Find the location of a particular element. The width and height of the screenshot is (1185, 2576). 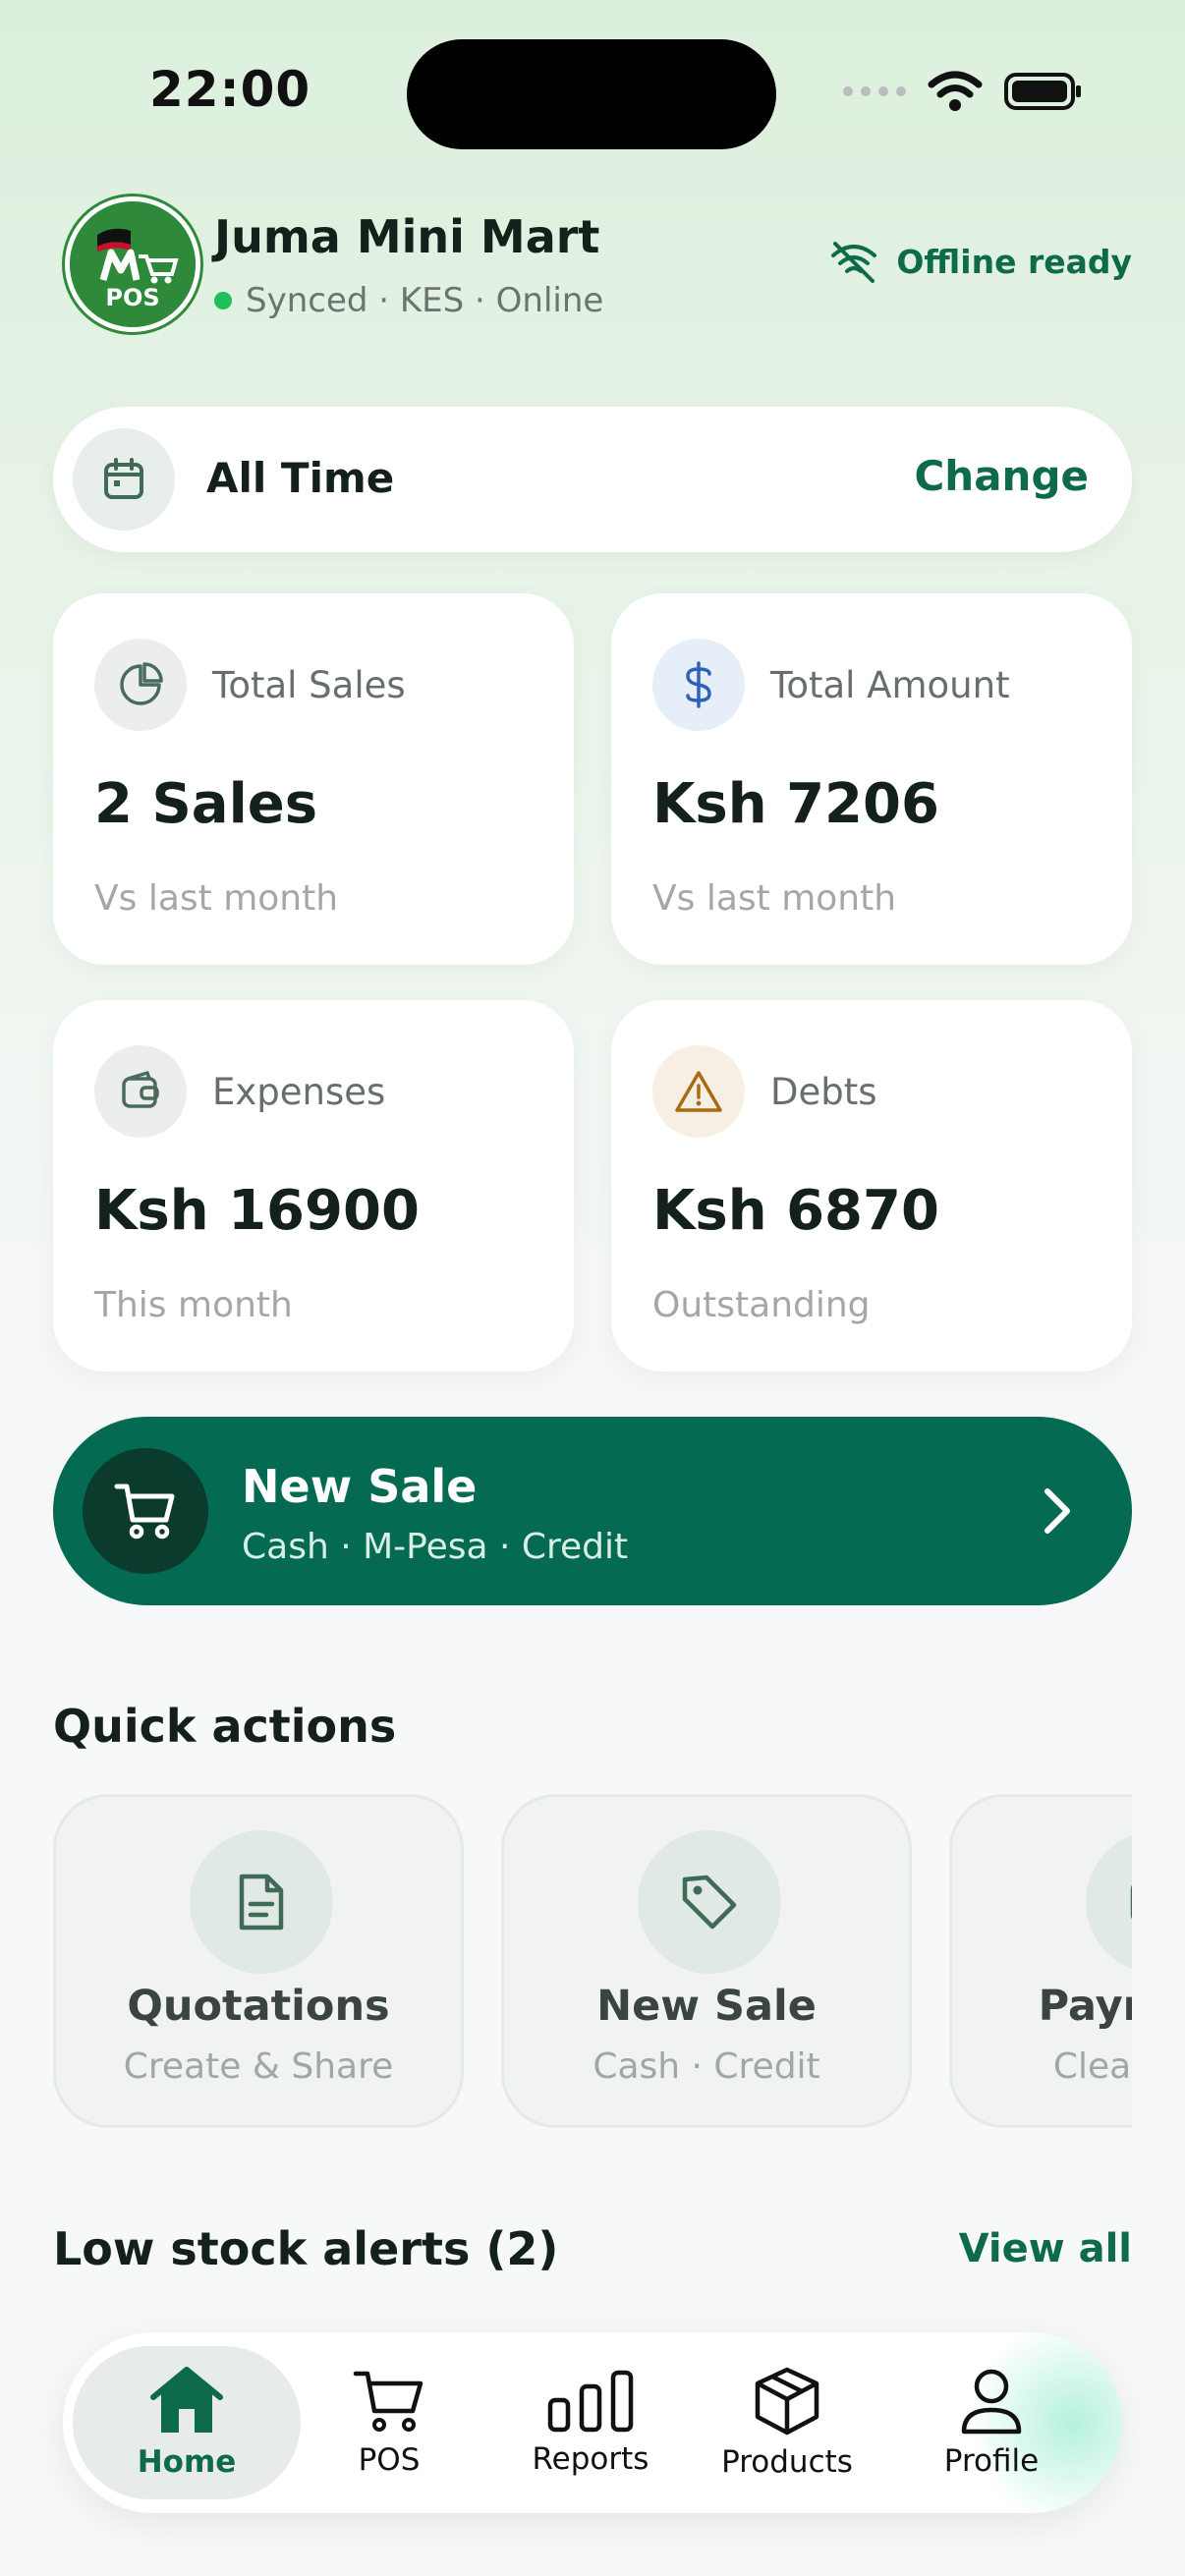

change-period-button: Change is located at coordinates (1002, 476).